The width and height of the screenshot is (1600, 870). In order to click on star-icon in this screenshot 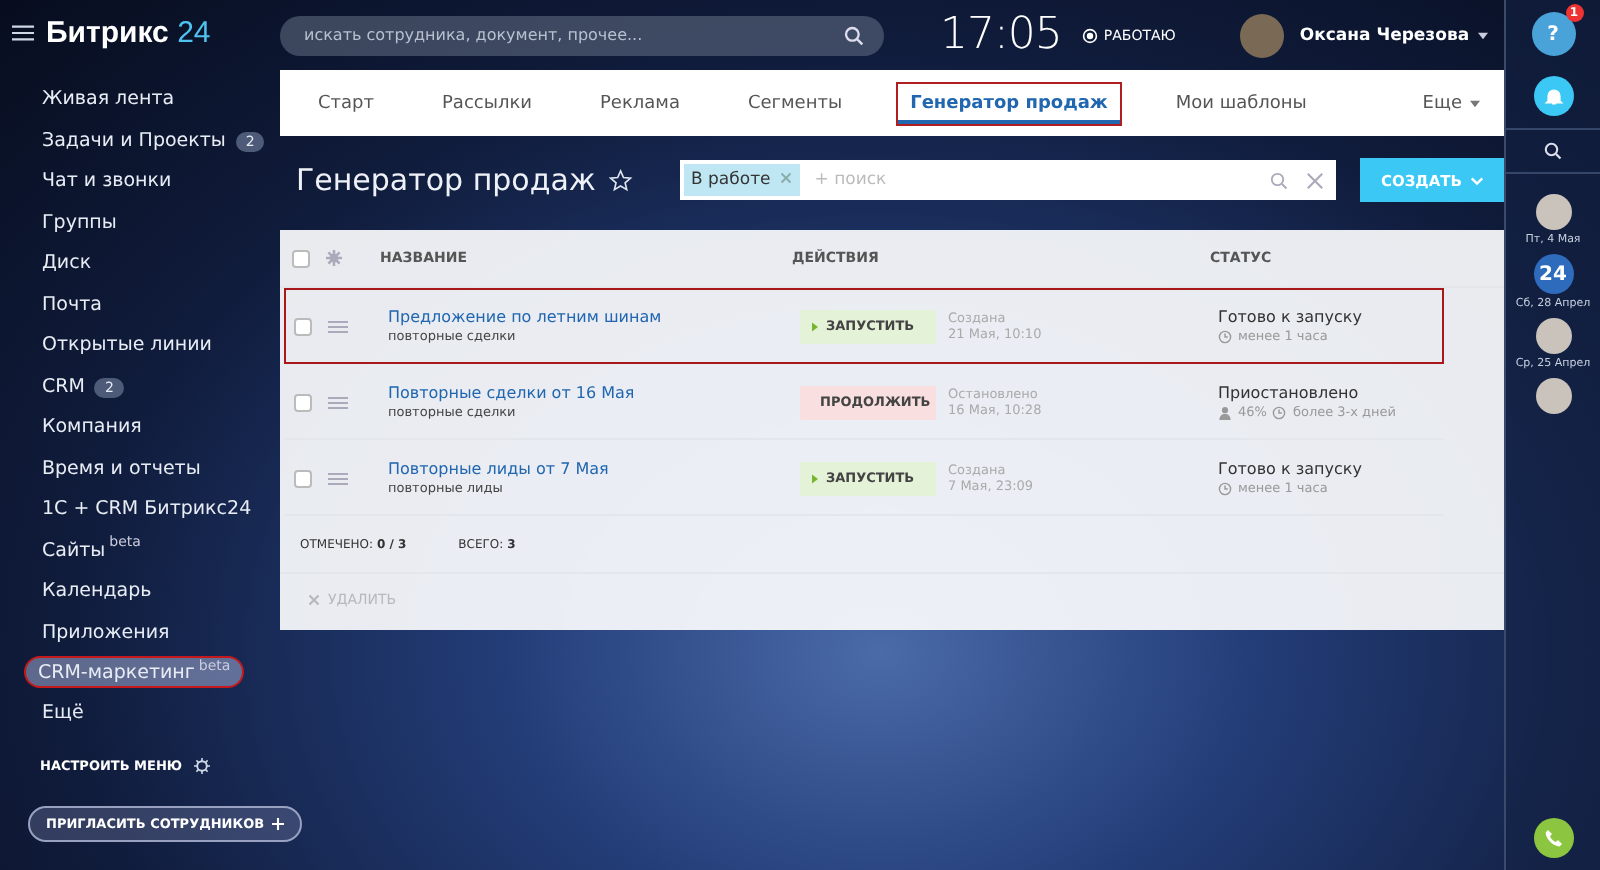, I will do `click(620, 180)`.